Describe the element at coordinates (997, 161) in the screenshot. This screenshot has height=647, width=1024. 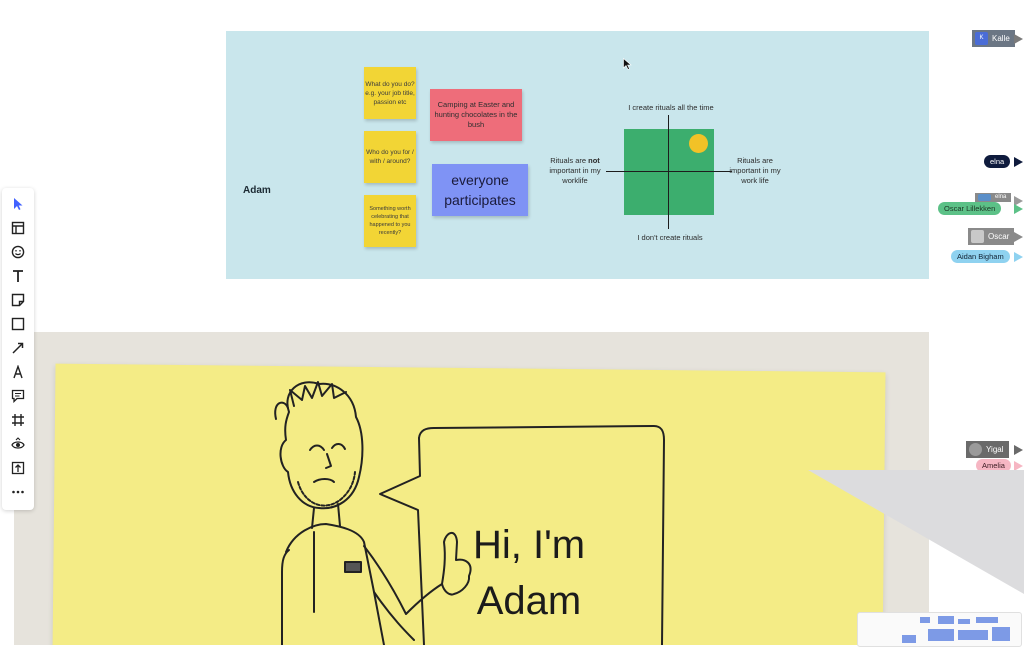
I see `cursor-elna: elna` at that location.